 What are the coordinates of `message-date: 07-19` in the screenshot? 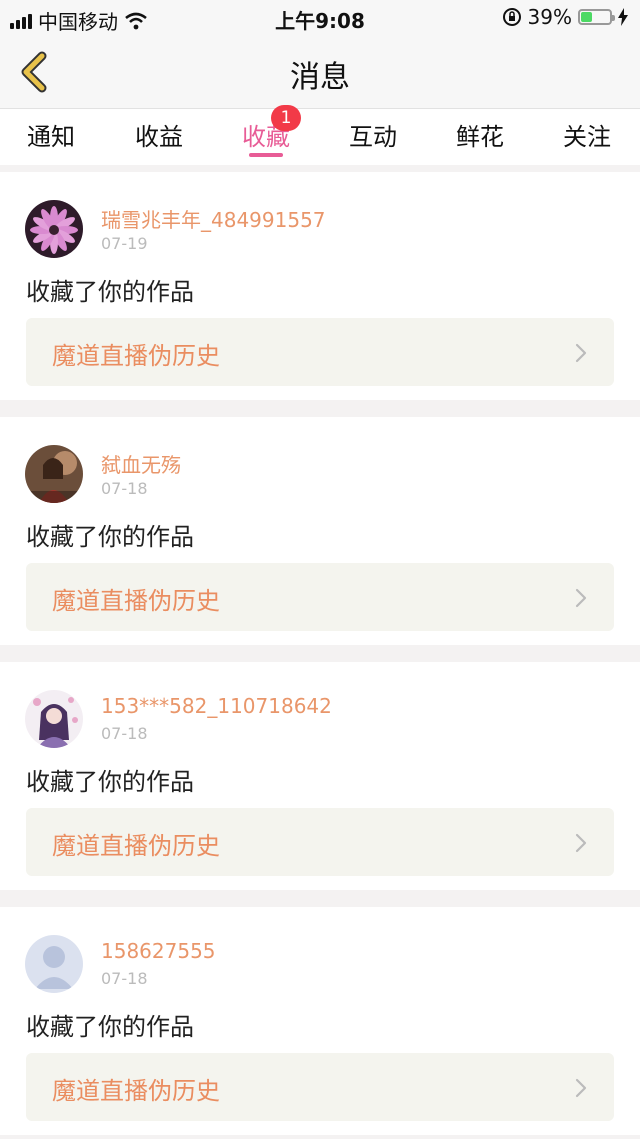 It's located at (124, 243).